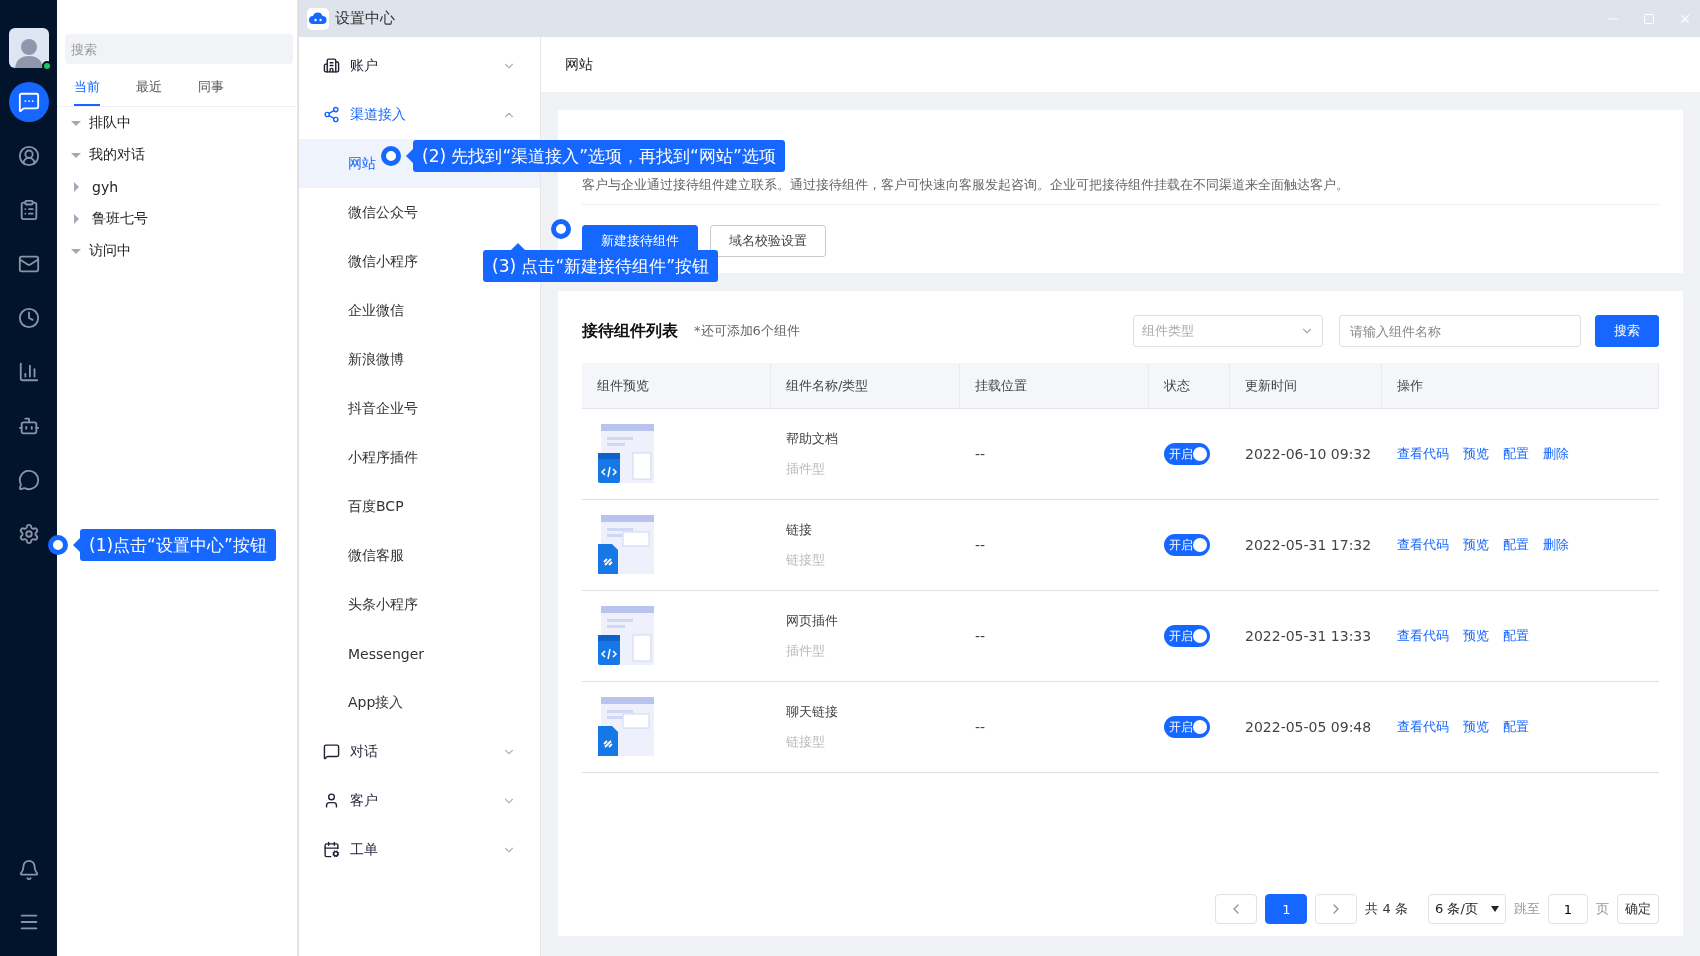  I want to click on breadcrumb: 网站, so click(1120, 64).